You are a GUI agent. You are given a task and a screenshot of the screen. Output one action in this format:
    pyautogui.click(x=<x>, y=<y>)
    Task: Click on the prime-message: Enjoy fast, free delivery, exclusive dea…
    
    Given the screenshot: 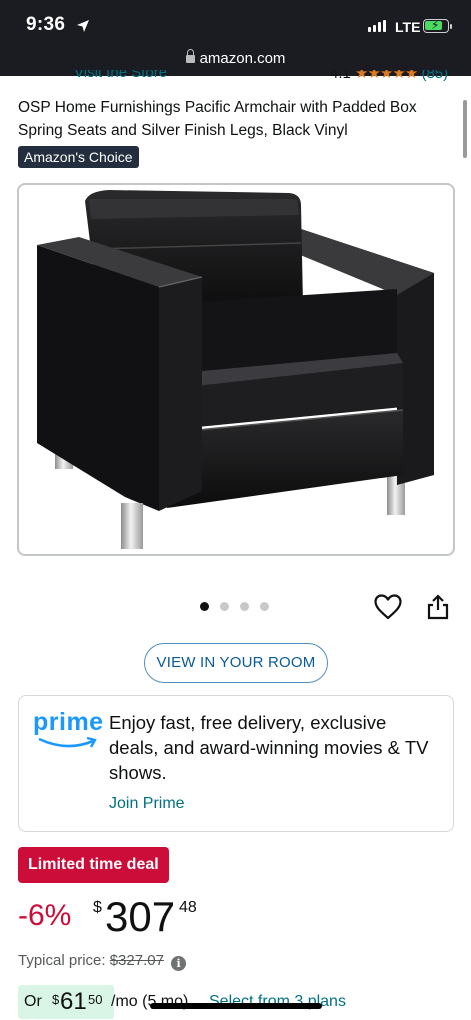 What is the action you would take?
    pyautogui.click(x=269, y=747)
    